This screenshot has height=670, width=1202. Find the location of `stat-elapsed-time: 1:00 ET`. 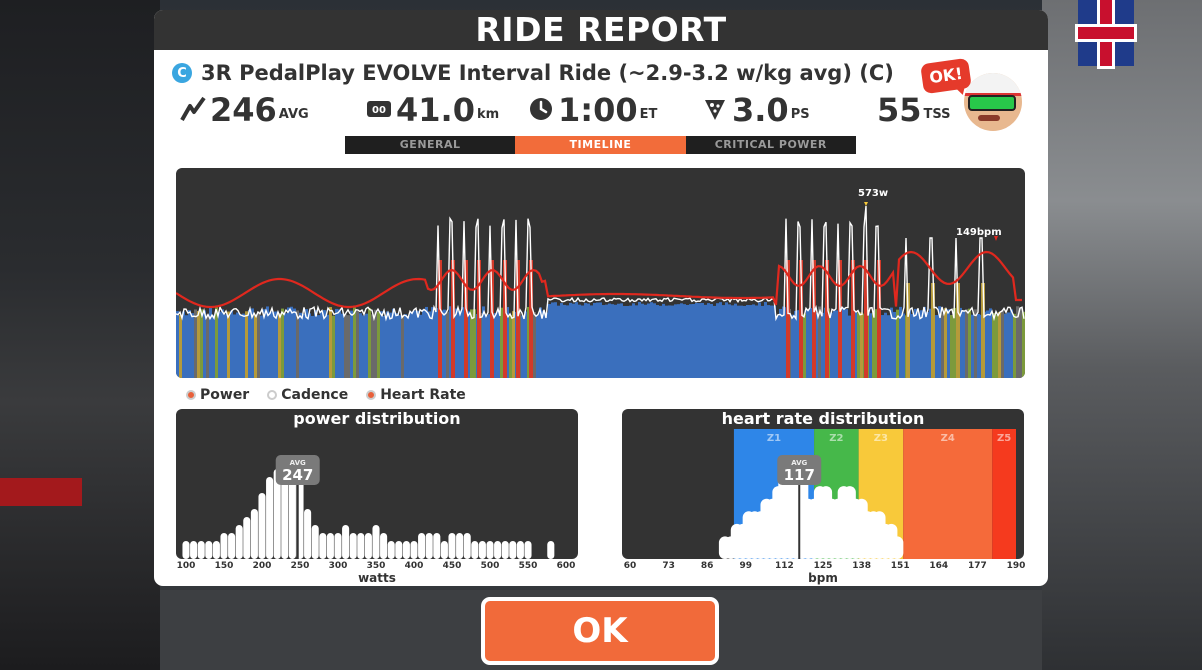

stat-elapsed-time: 1:00 ET is located at coordinates (592, 108).